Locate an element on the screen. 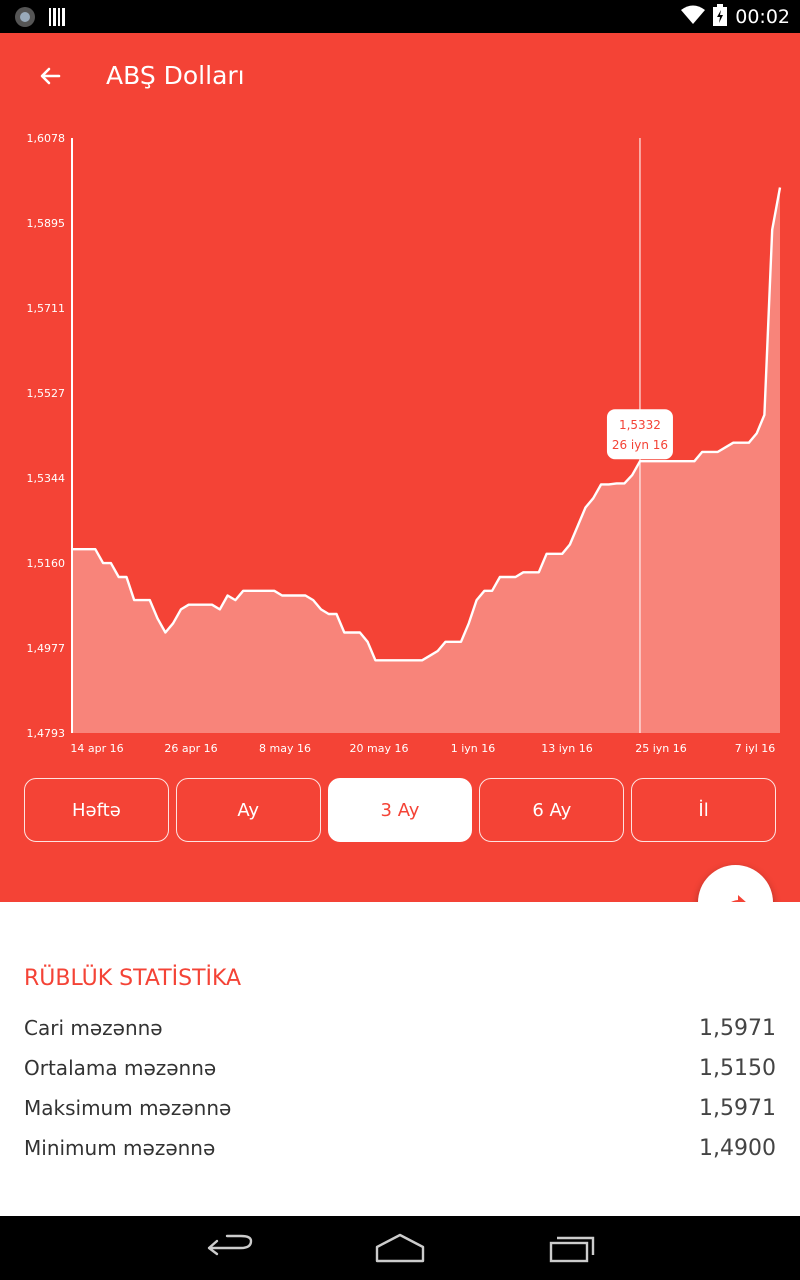 This screenshot has width=800, height=1280. period-year-button: İl is located at coordinates (703, 810).